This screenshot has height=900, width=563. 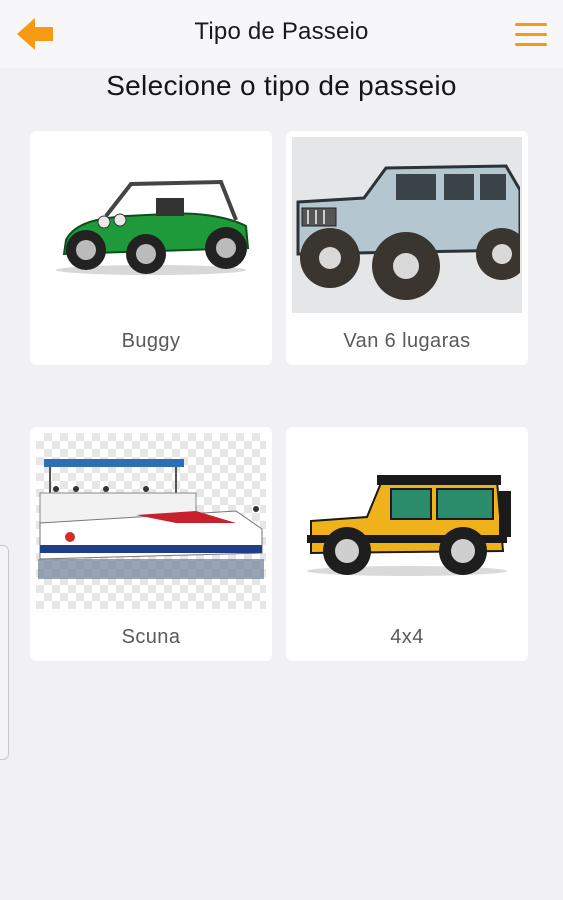 I want to click on side-drawer-handle, so click(x=4, y=652).